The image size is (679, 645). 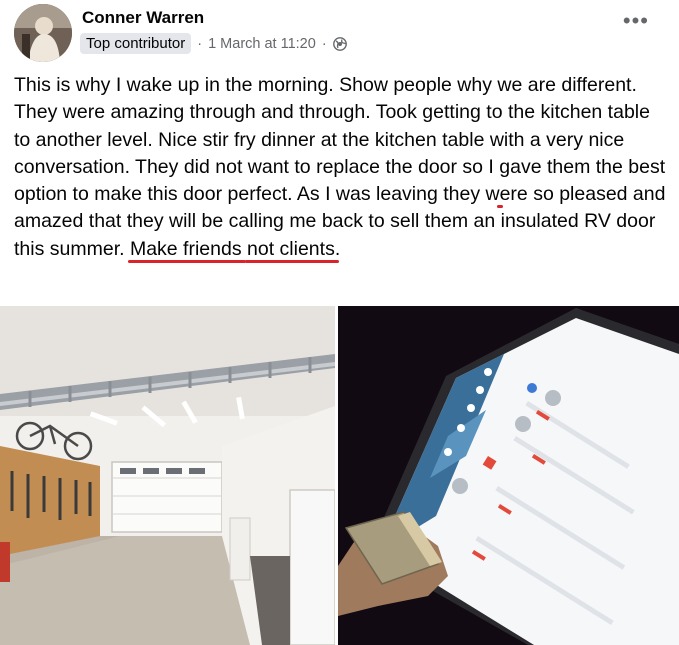 What do you see at coordinates (262, 44) in the screenshot?
I see `post-timestamp: 1 March at 11:20` at bounding box center [262, 44].